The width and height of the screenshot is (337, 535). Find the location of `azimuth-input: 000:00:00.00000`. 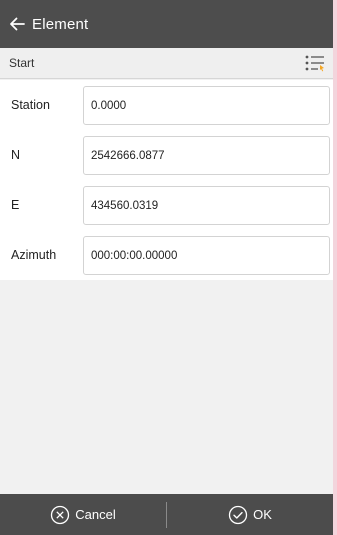

azimuth-input: 000:00:00.00000 is located at coordinates (206, 255).